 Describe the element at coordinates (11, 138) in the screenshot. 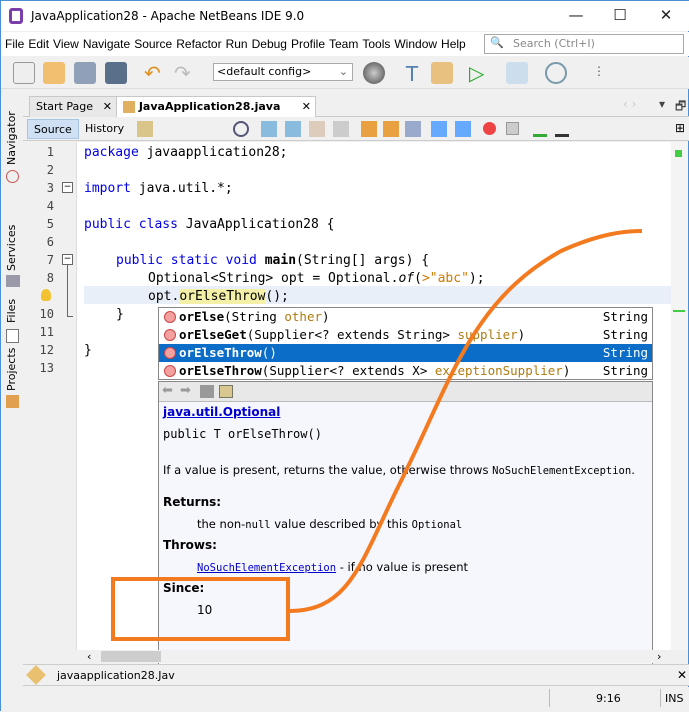

I see `sidebar-navigator: Navigator` at that location.